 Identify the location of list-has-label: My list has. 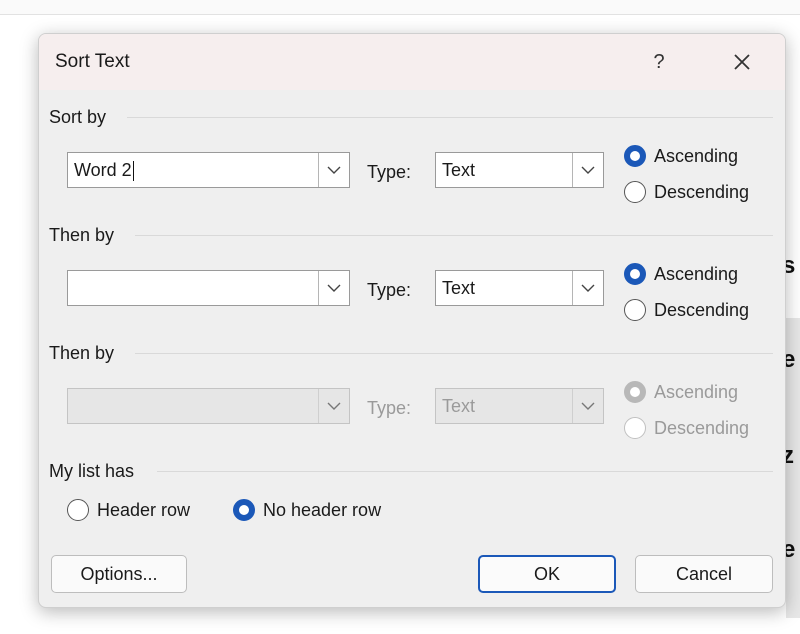
(92, 471).